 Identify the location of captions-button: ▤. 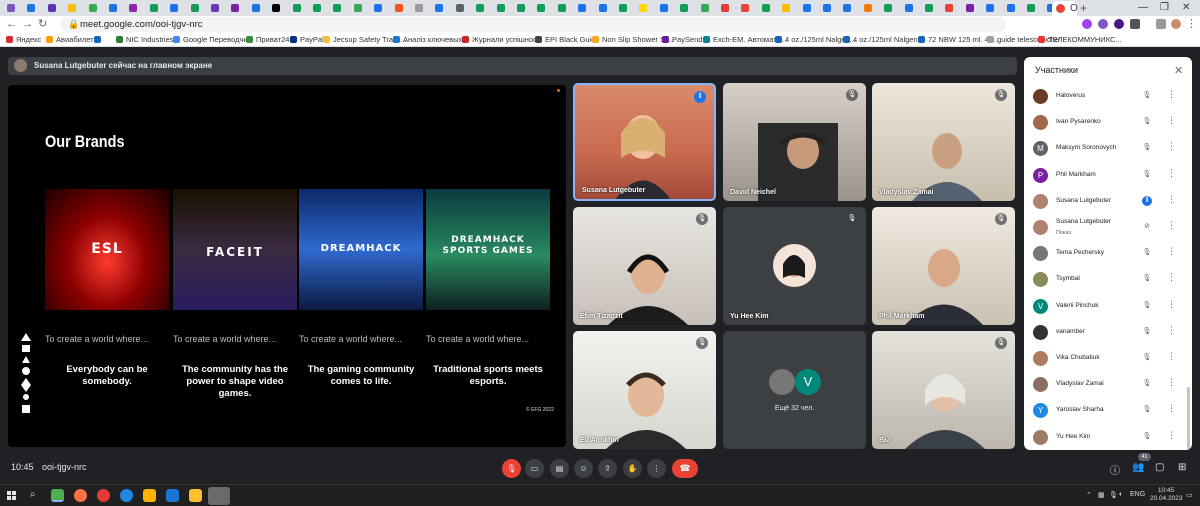
(559, 468).